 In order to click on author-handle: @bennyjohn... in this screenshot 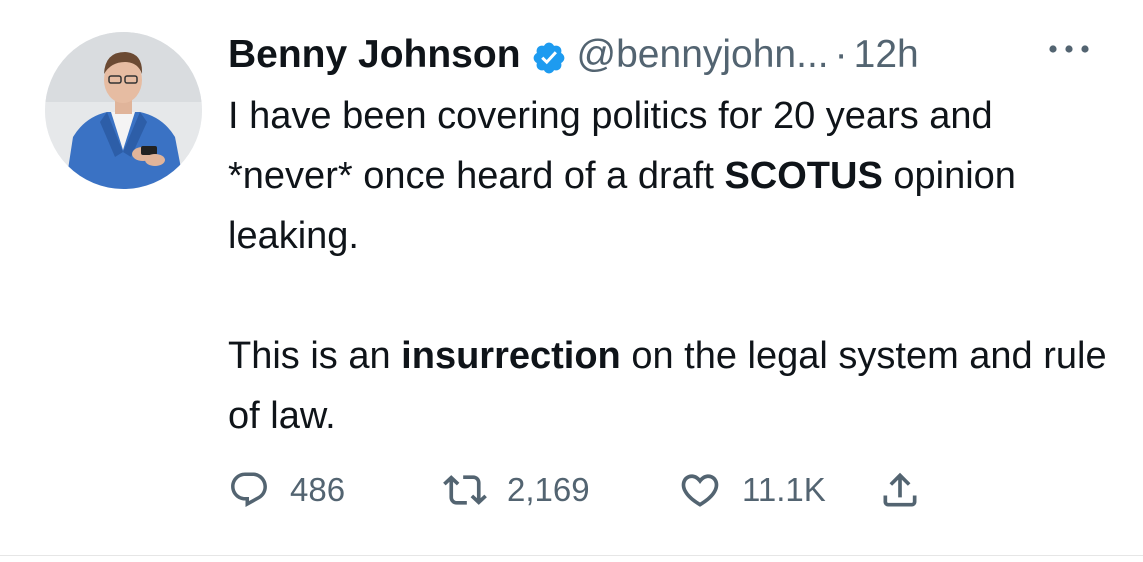, I will do `click(703, 55)`.